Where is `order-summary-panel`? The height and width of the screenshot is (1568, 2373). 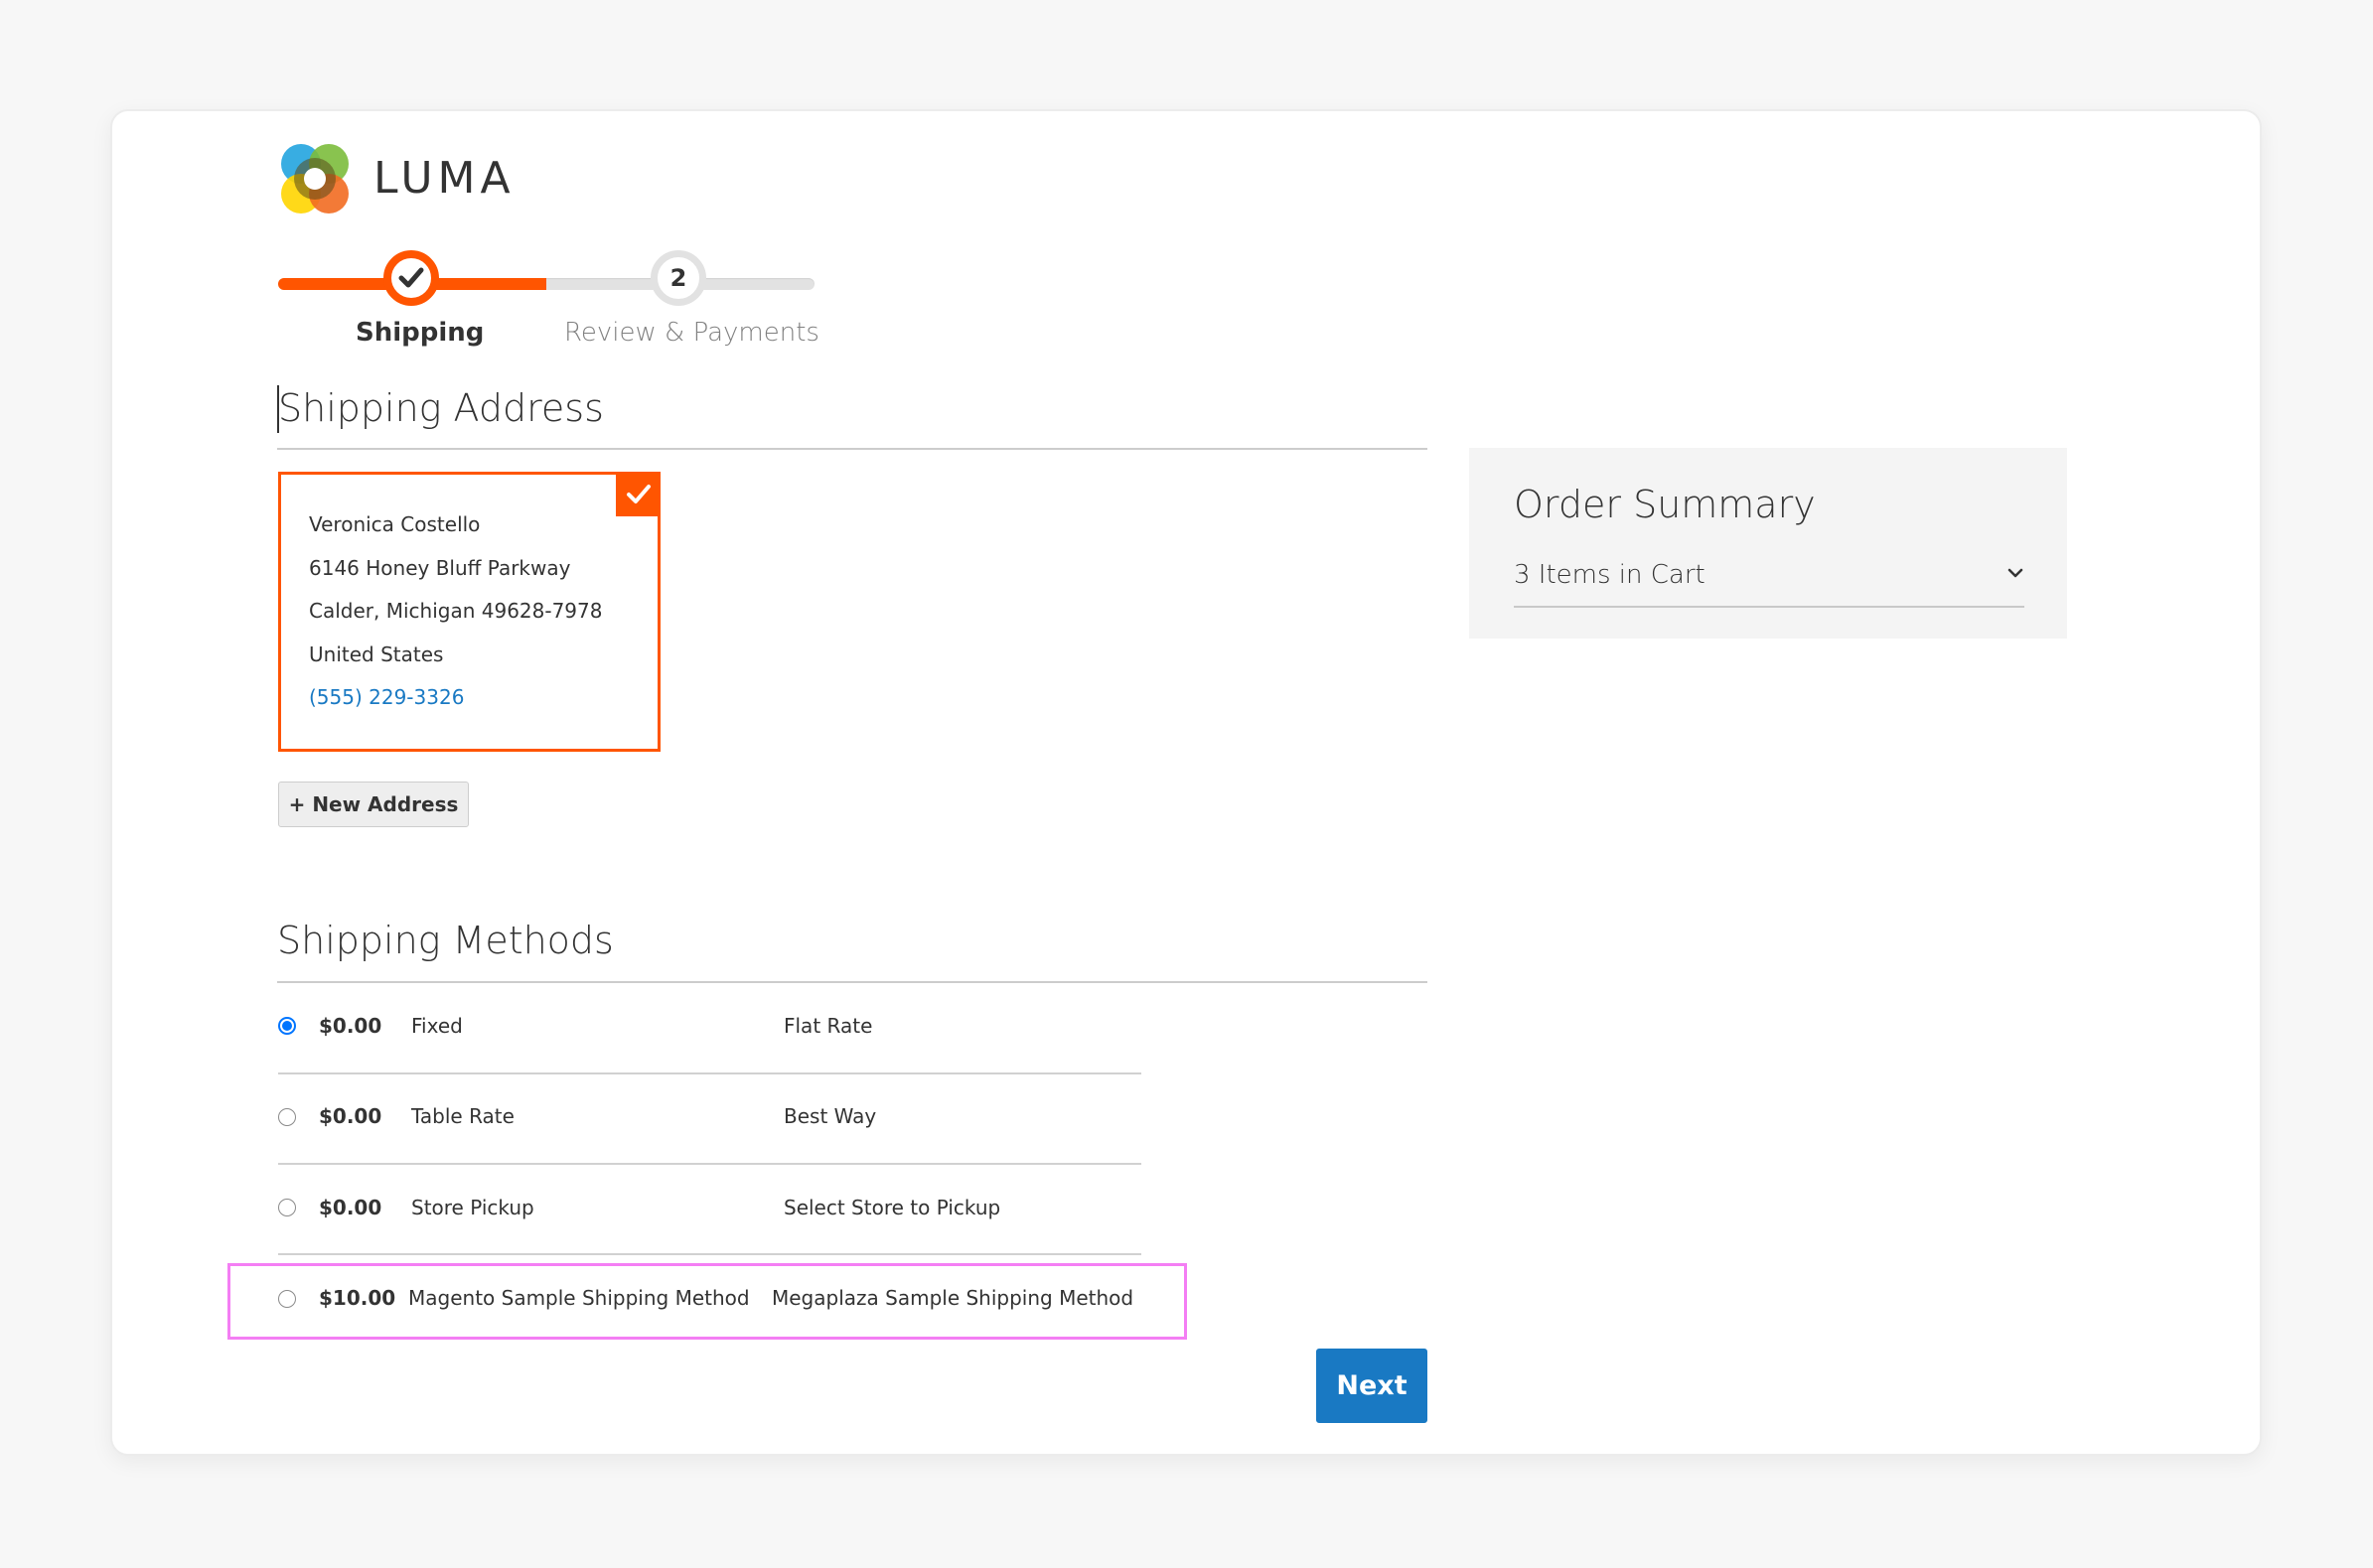 order-summary-panel is located at coordinates (1768, 543).